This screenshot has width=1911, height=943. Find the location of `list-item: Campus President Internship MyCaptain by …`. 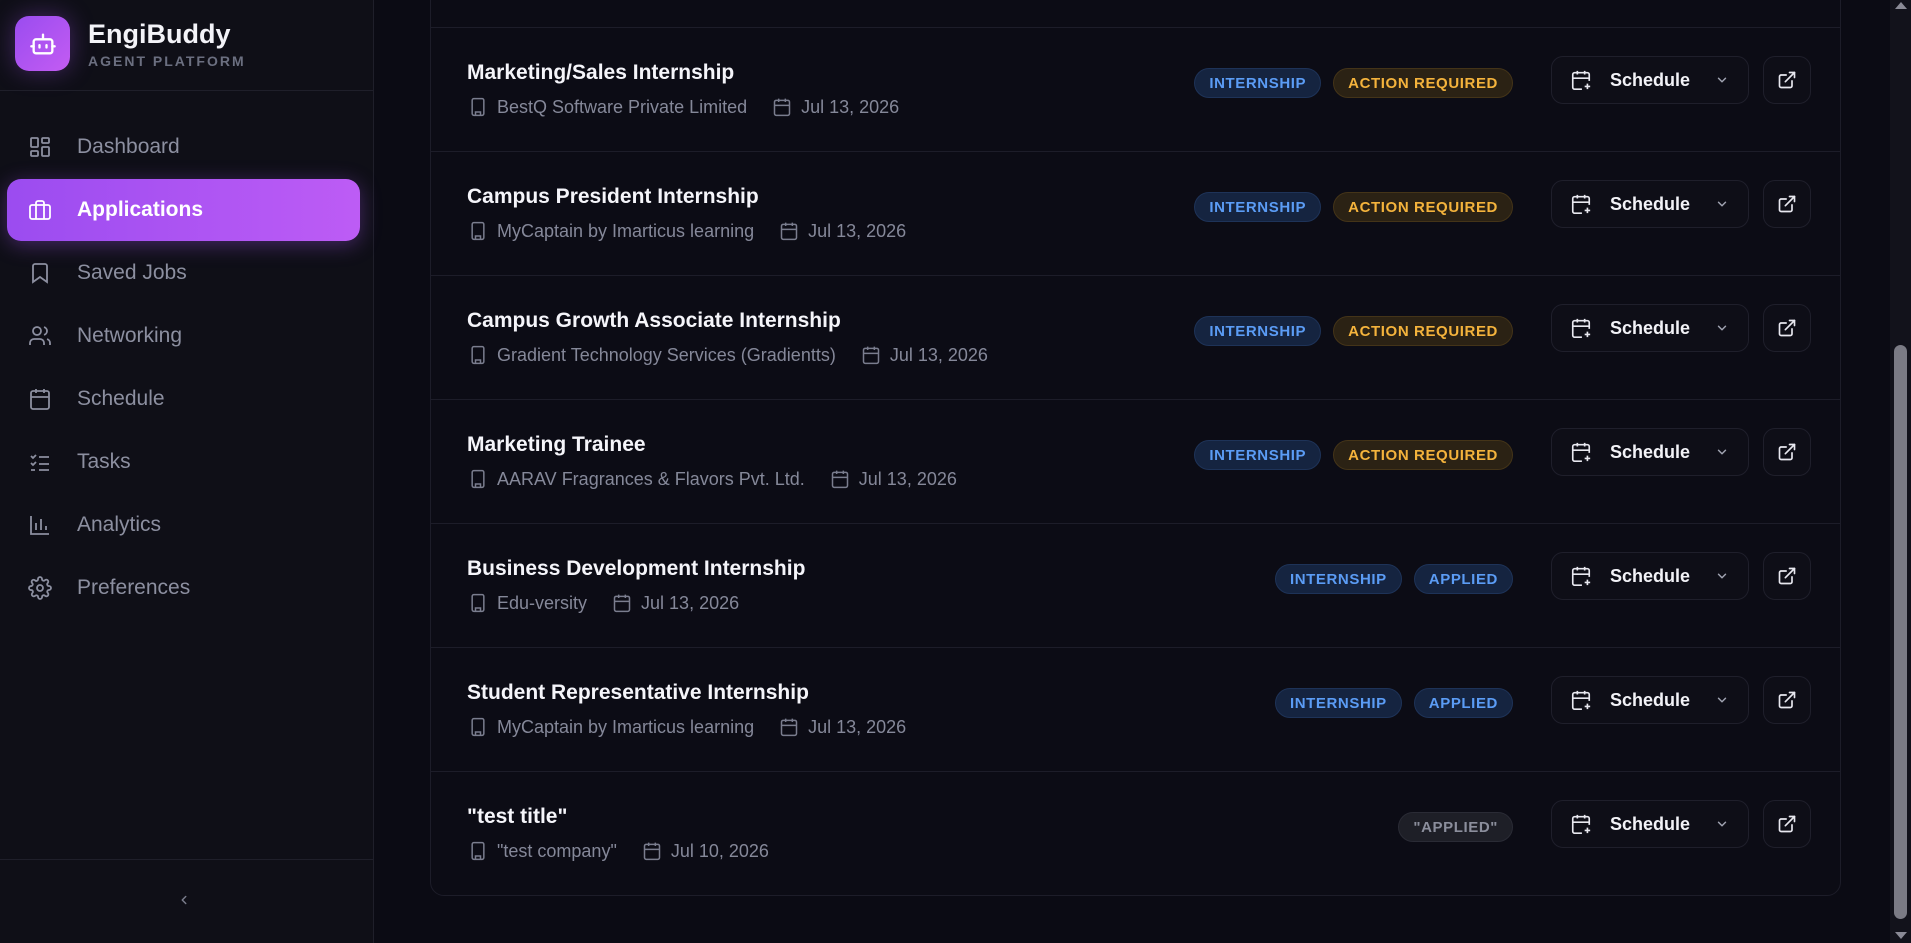

list-item: Campus President Internship MyCaptain by … is located at coordinates (1135, 213).